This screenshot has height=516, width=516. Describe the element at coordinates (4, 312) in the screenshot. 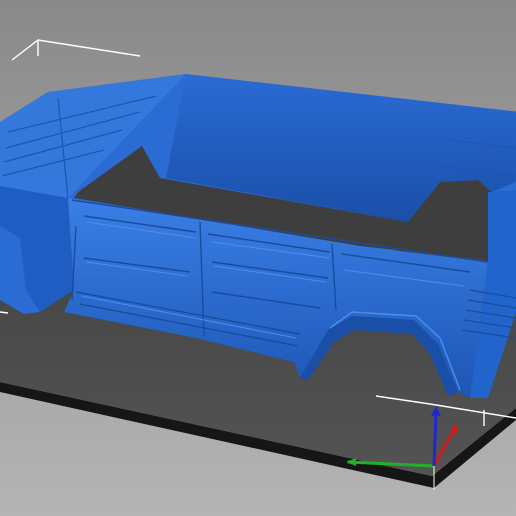

I see `bounding-tick-left-edge` at that location.